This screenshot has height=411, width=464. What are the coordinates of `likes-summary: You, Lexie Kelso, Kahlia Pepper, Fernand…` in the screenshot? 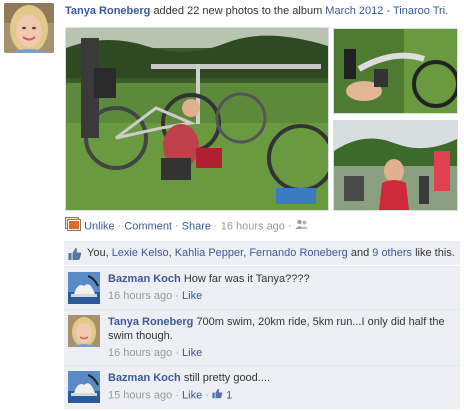 It's located at (262, 253).